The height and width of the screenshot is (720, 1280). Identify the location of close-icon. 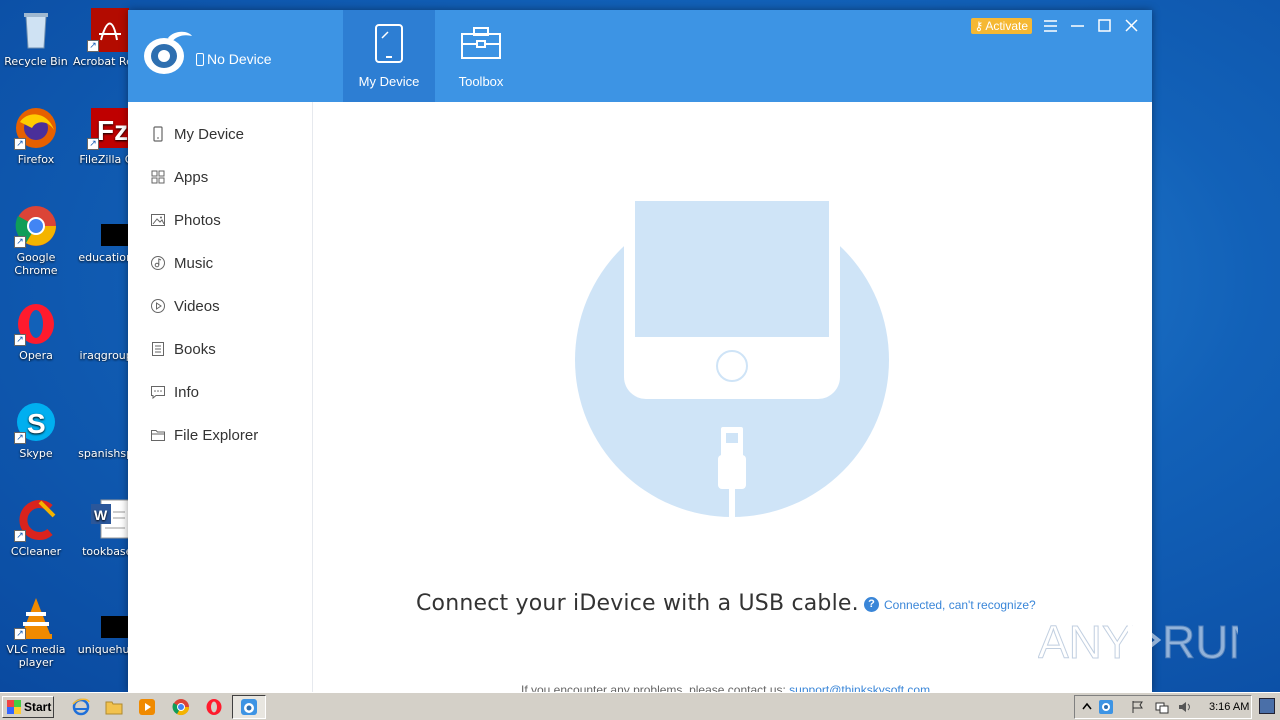
(1131, 25).